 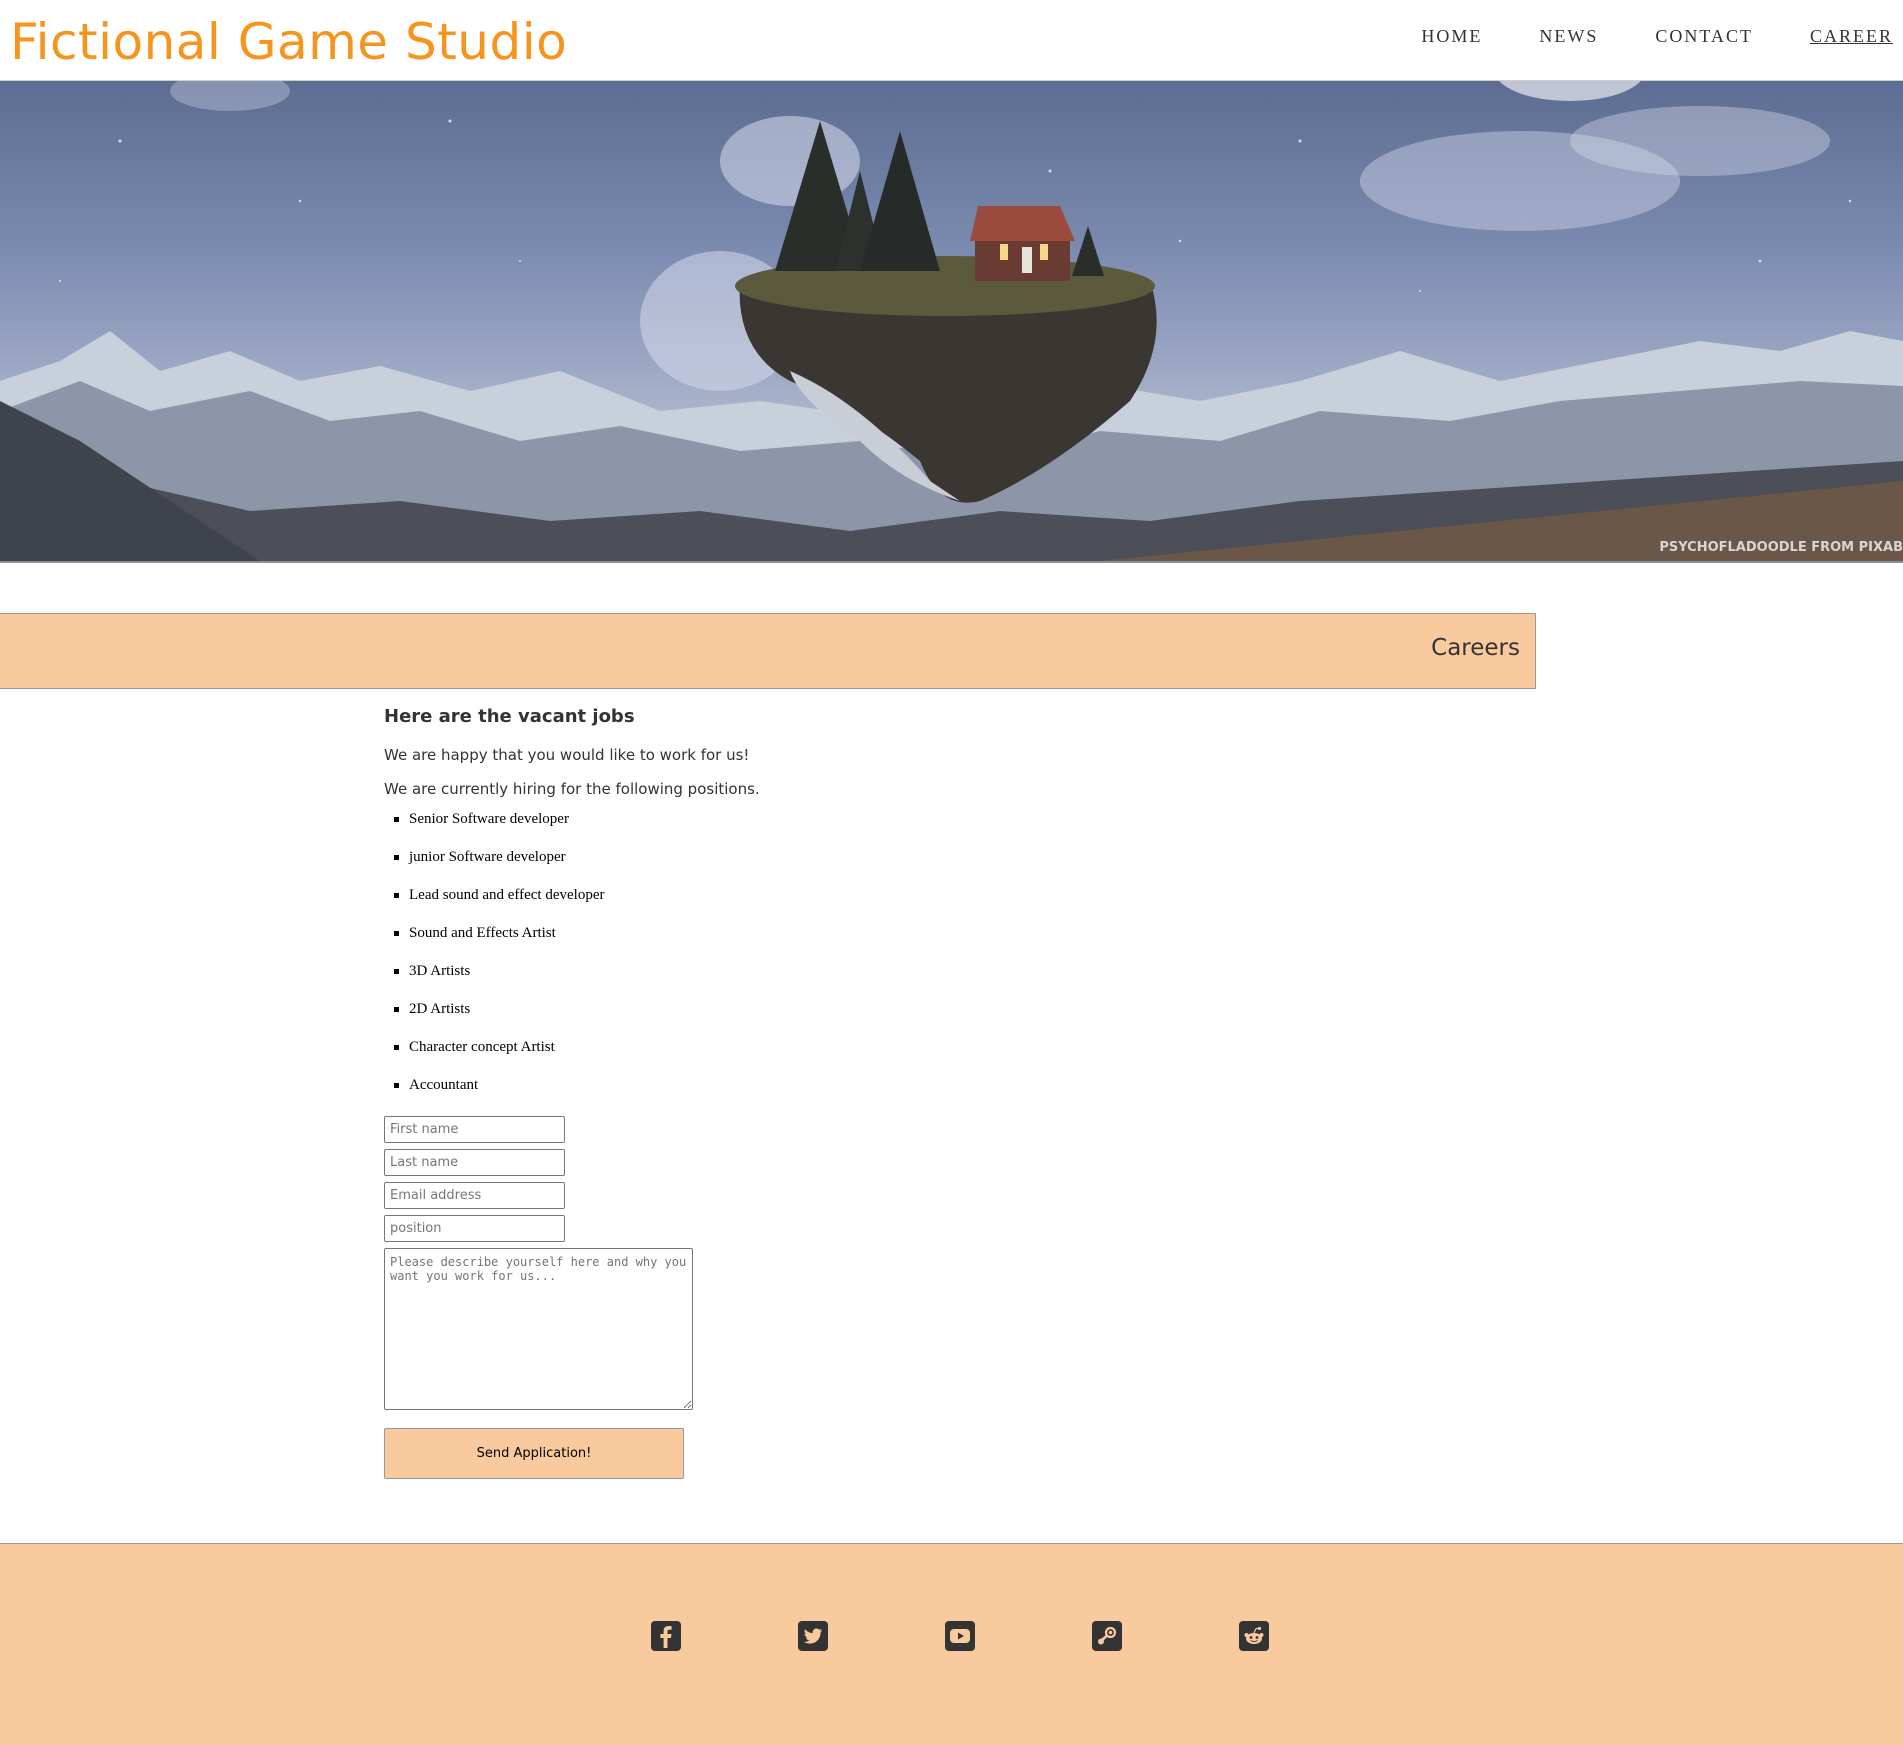 What do you see at coordinates (1568, 36) in the screenshot?
I see `nav-news: NEWS` at bounding box center [1568, 36].